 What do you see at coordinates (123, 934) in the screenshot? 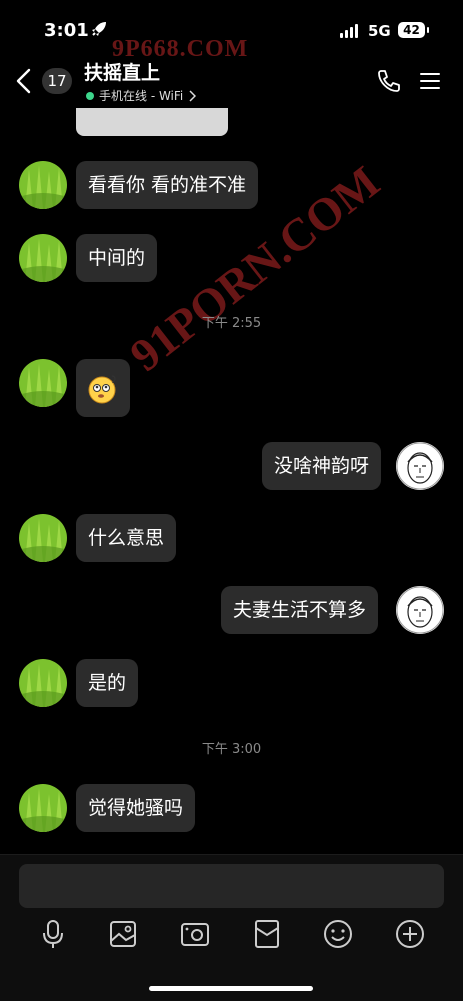
I see `image-icon` at bounding box center [123, 934].